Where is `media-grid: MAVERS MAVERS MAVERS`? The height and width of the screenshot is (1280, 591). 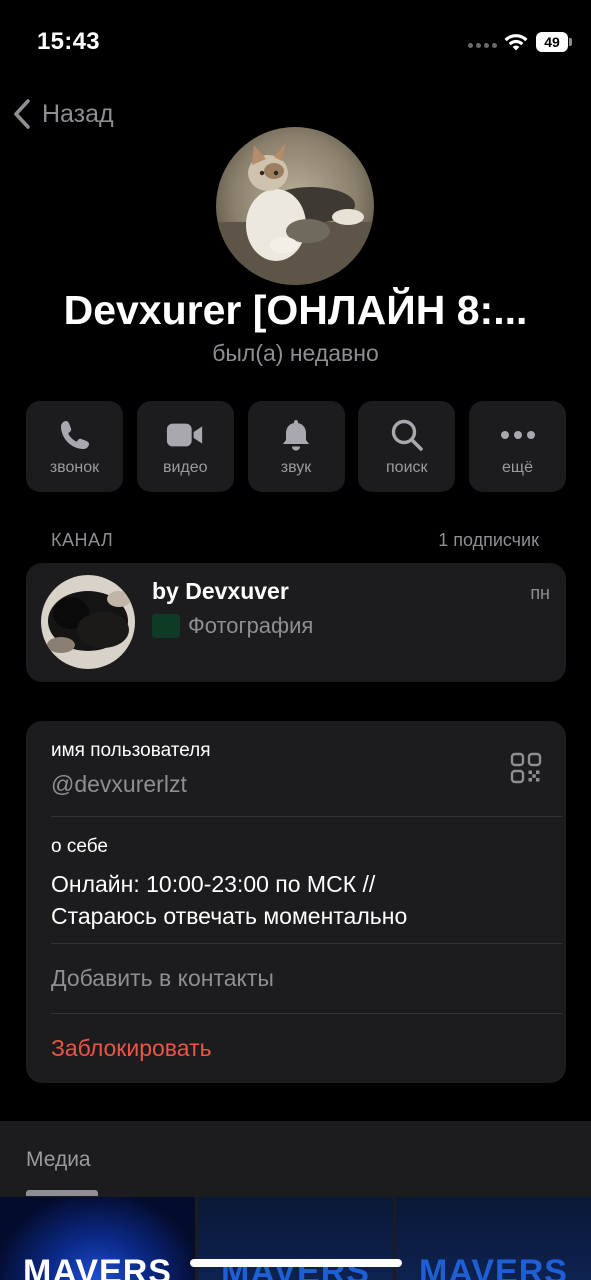
media-grid: MAVERS MAVERS MAVERS is located at coordinates (295, 1238).